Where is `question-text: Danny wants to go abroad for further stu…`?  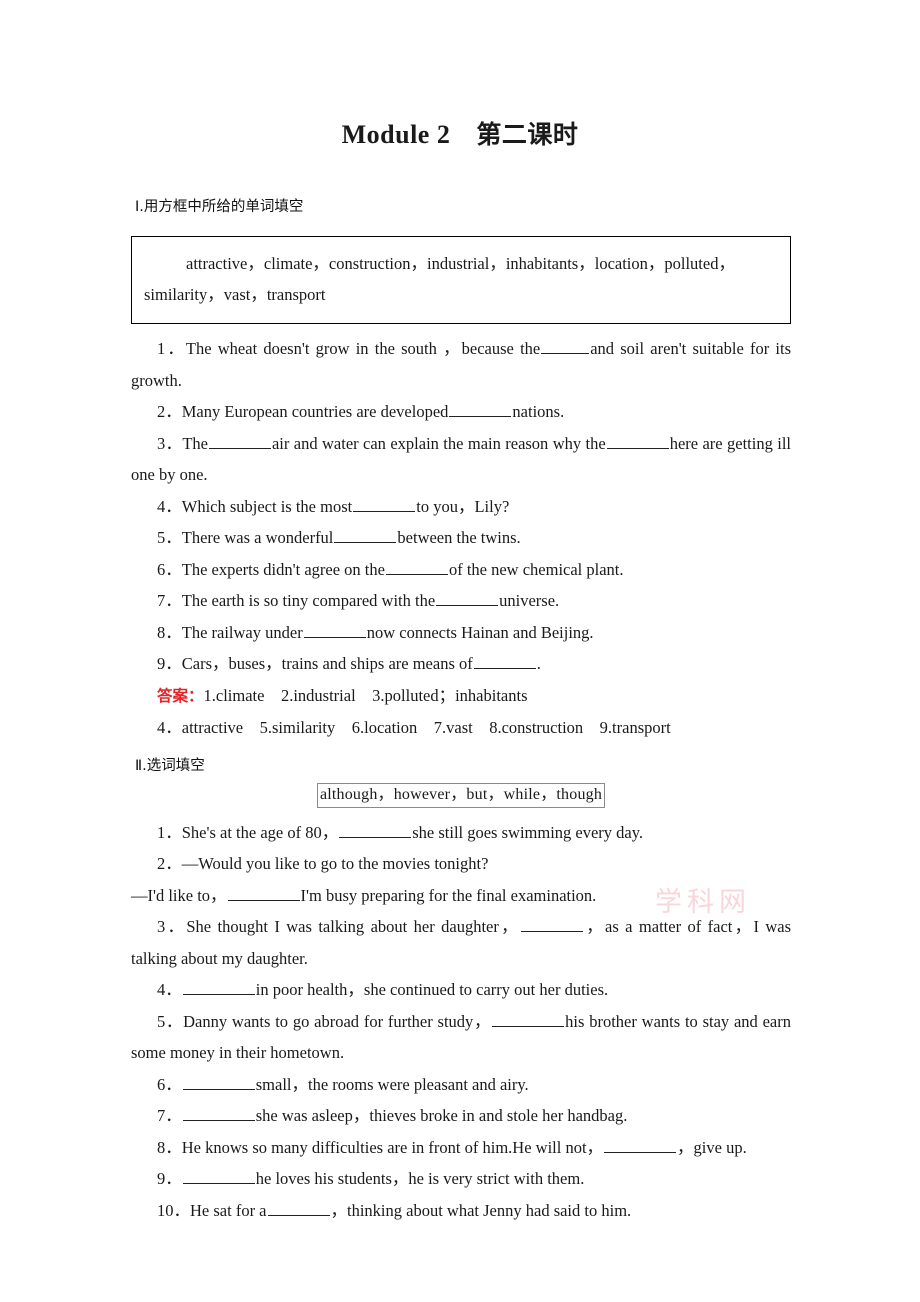
question-text: Danny wants to go abroad for further stu… is located at coordinates (337, 1021).